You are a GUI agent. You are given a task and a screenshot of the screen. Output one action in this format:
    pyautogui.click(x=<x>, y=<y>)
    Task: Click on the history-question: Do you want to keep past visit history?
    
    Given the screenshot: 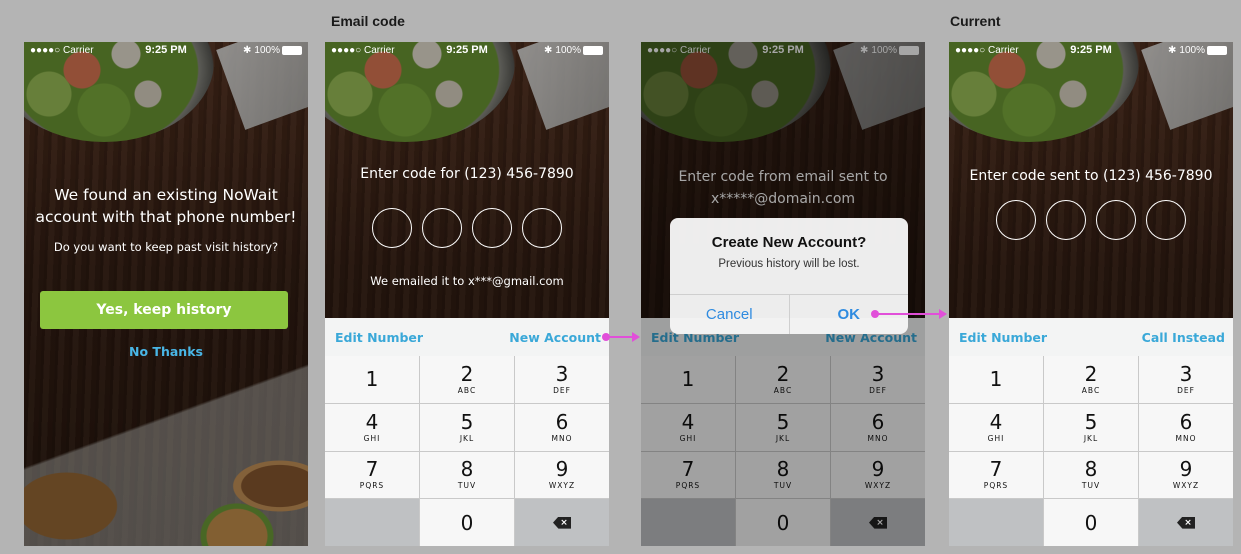 What is the action you would take?
    pyautogui.click(x=166, y=247)
    